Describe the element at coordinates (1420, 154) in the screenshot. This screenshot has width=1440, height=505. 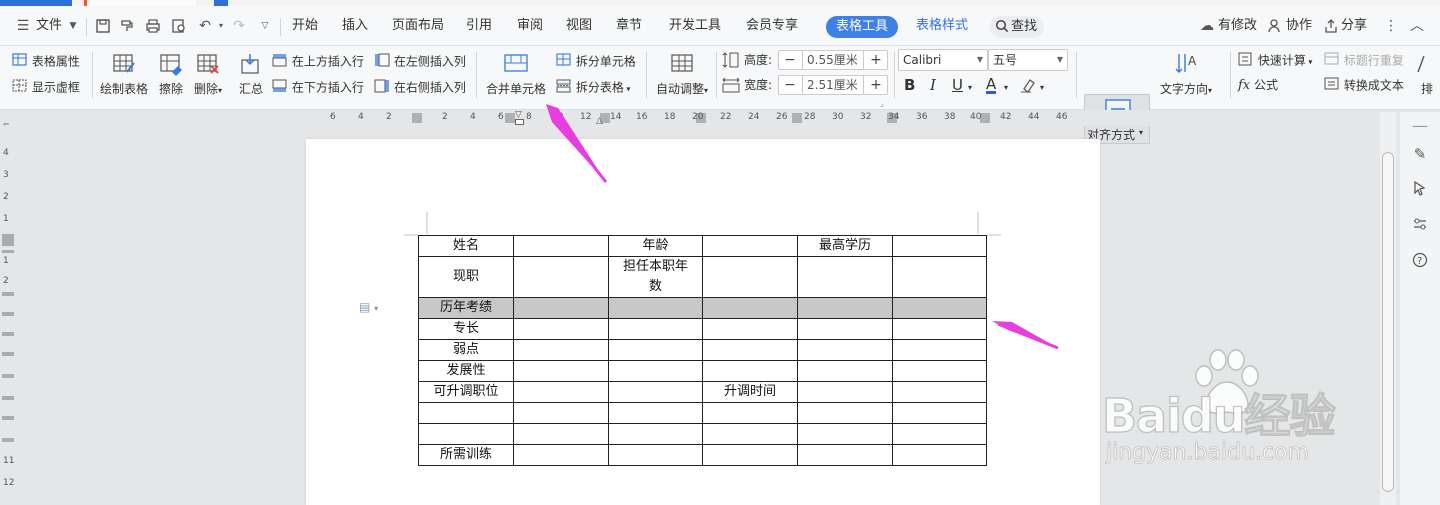
I see `edit-pencil-icon: ✎` at that location.